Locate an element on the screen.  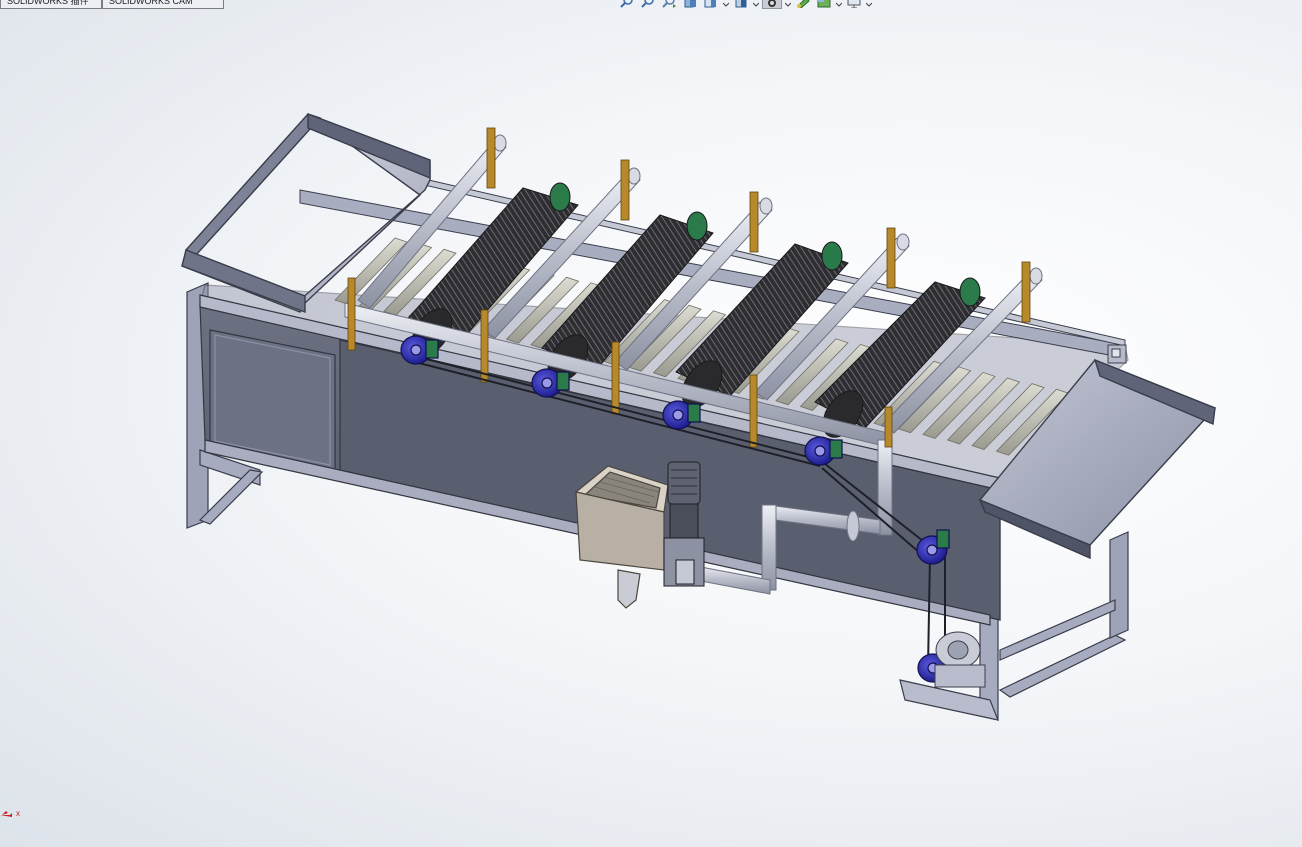
filter-box is located at coordinates (621, 537).